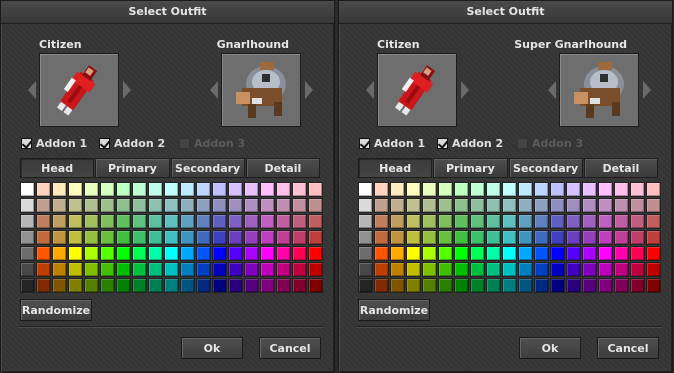 Image resolution: width=674 pixels, height=373 pixels. Describe the element at coordinates (212, 348) in the screenshot. I see `ok-button: Ok` at that location.